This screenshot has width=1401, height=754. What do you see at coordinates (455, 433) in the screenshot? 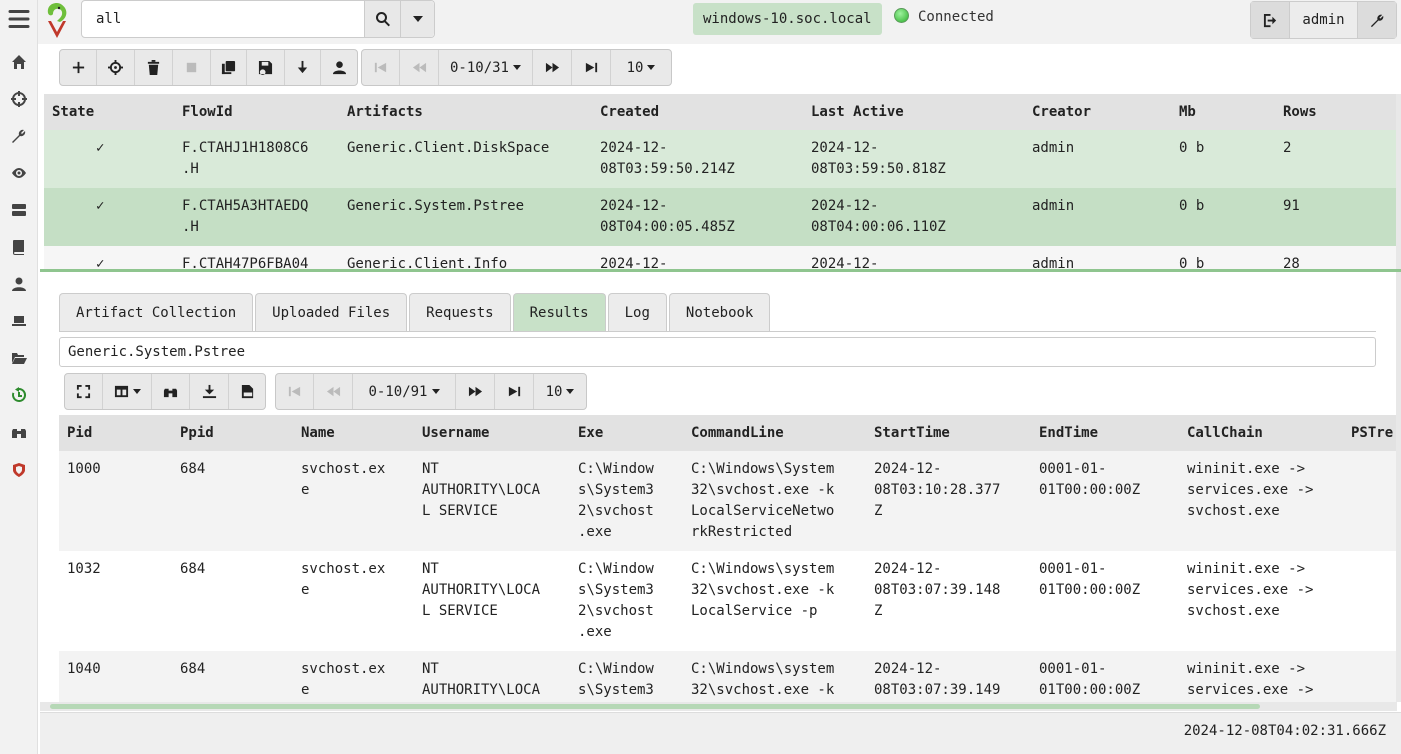
I see `column-header: Username` at bounding box center [455, 433].